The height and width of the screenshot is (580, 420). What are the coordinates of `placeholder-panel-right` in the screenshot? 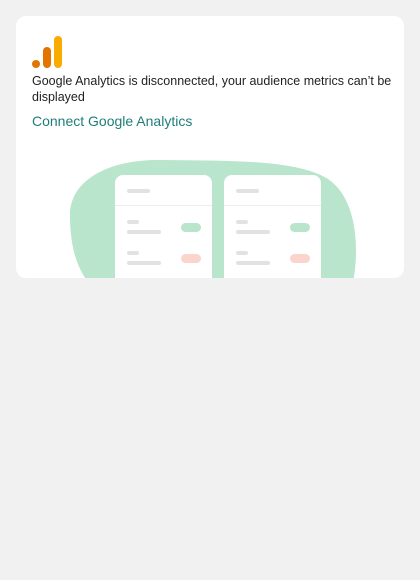 It's located at (272, 226).